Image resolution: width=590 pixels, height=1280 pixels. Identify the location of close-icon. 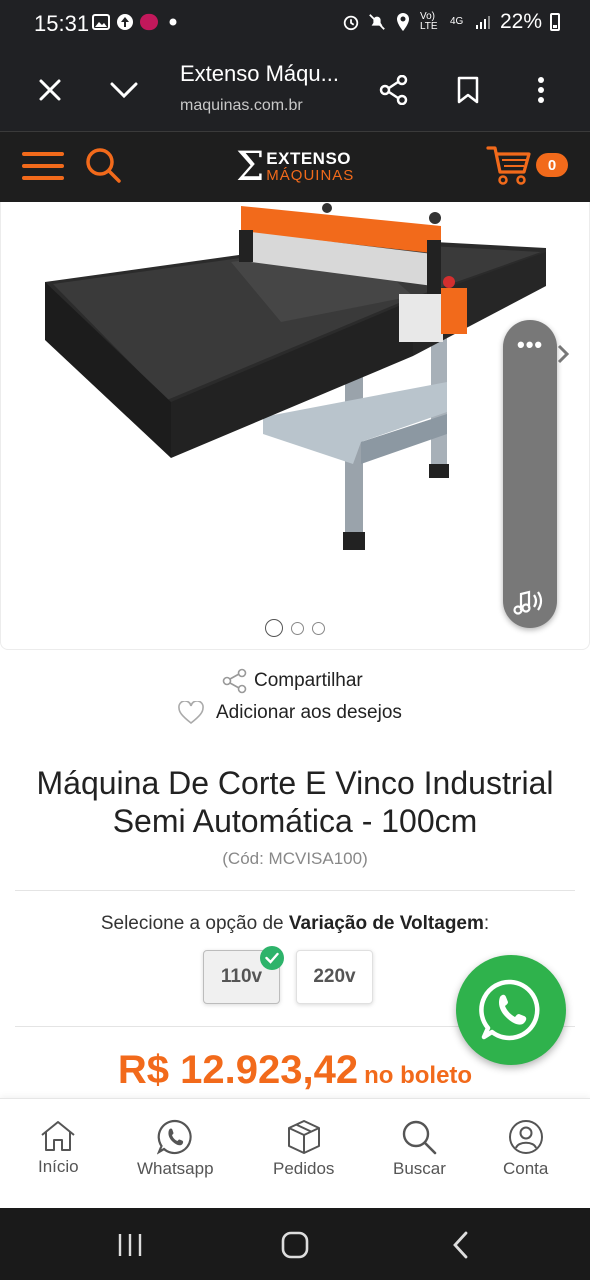
(50, 90).